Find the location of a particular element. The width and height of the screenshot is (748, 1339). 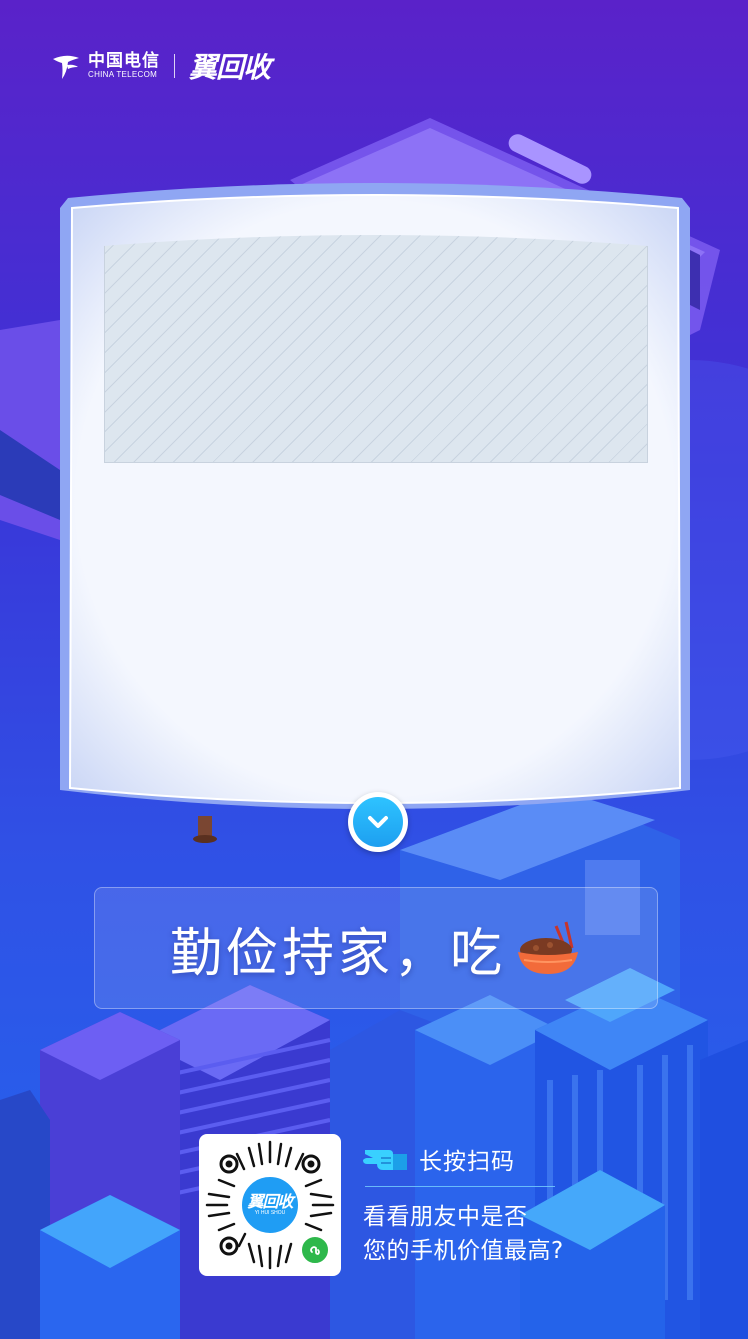

scan-hint: 长按扫码 is located at coordinates (439, 1159).